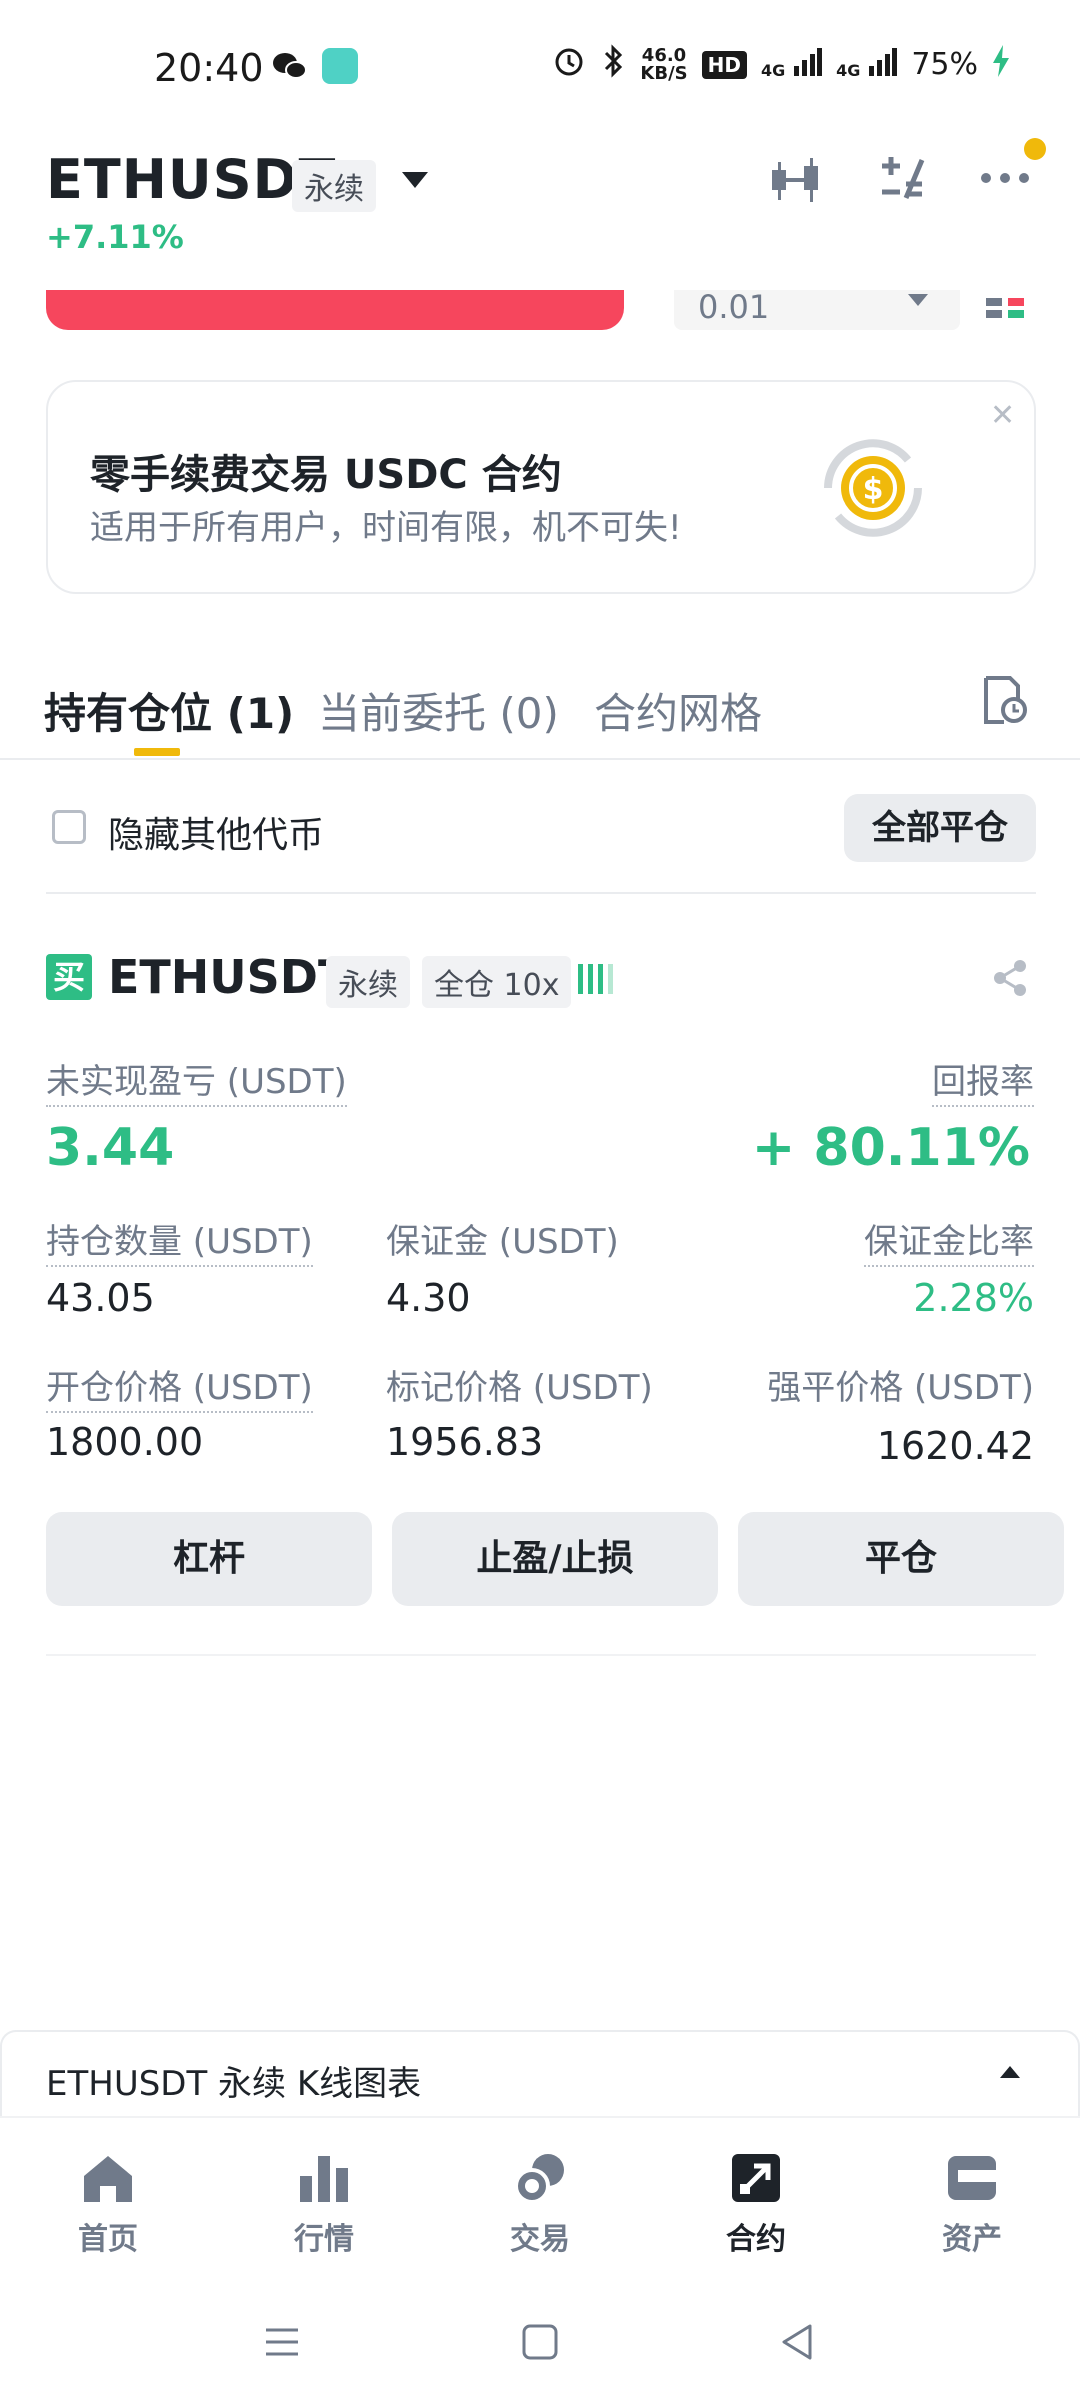 Image resolution: width=1080 pixels, height=2400 pixels. Describe the element at coordinates (955, 1446) in the screenshot. I see `liq-price-value: 1620.42` at that location.